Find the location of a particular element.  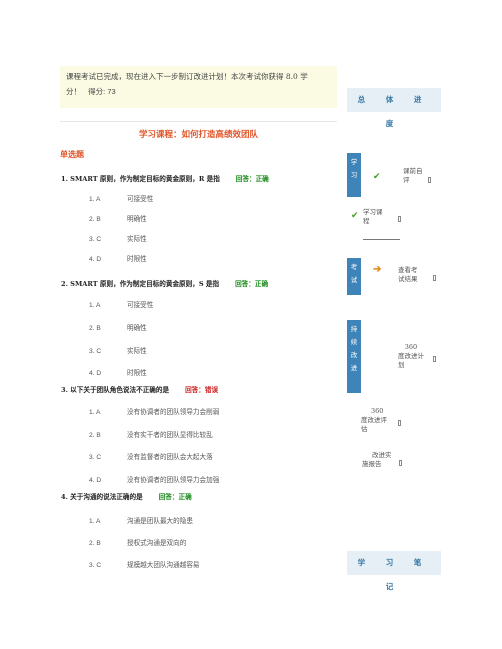

item-line: 改进实 is located at coordinates (382, 455).